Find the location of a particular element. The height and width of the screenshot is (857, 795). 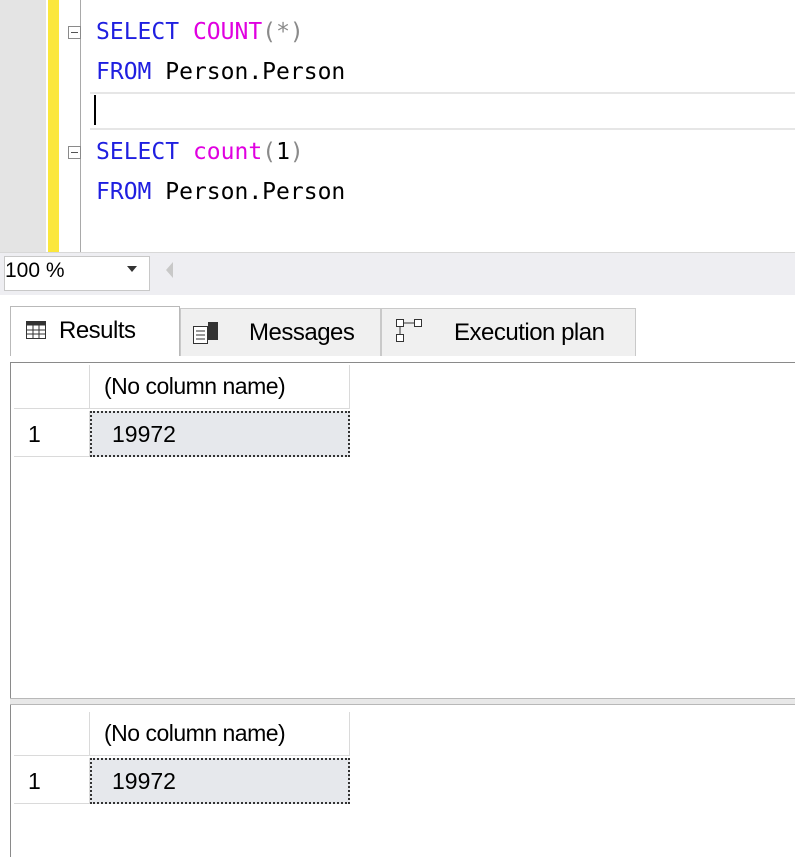

chevron-down-icon is located at coordinates (132, 269).